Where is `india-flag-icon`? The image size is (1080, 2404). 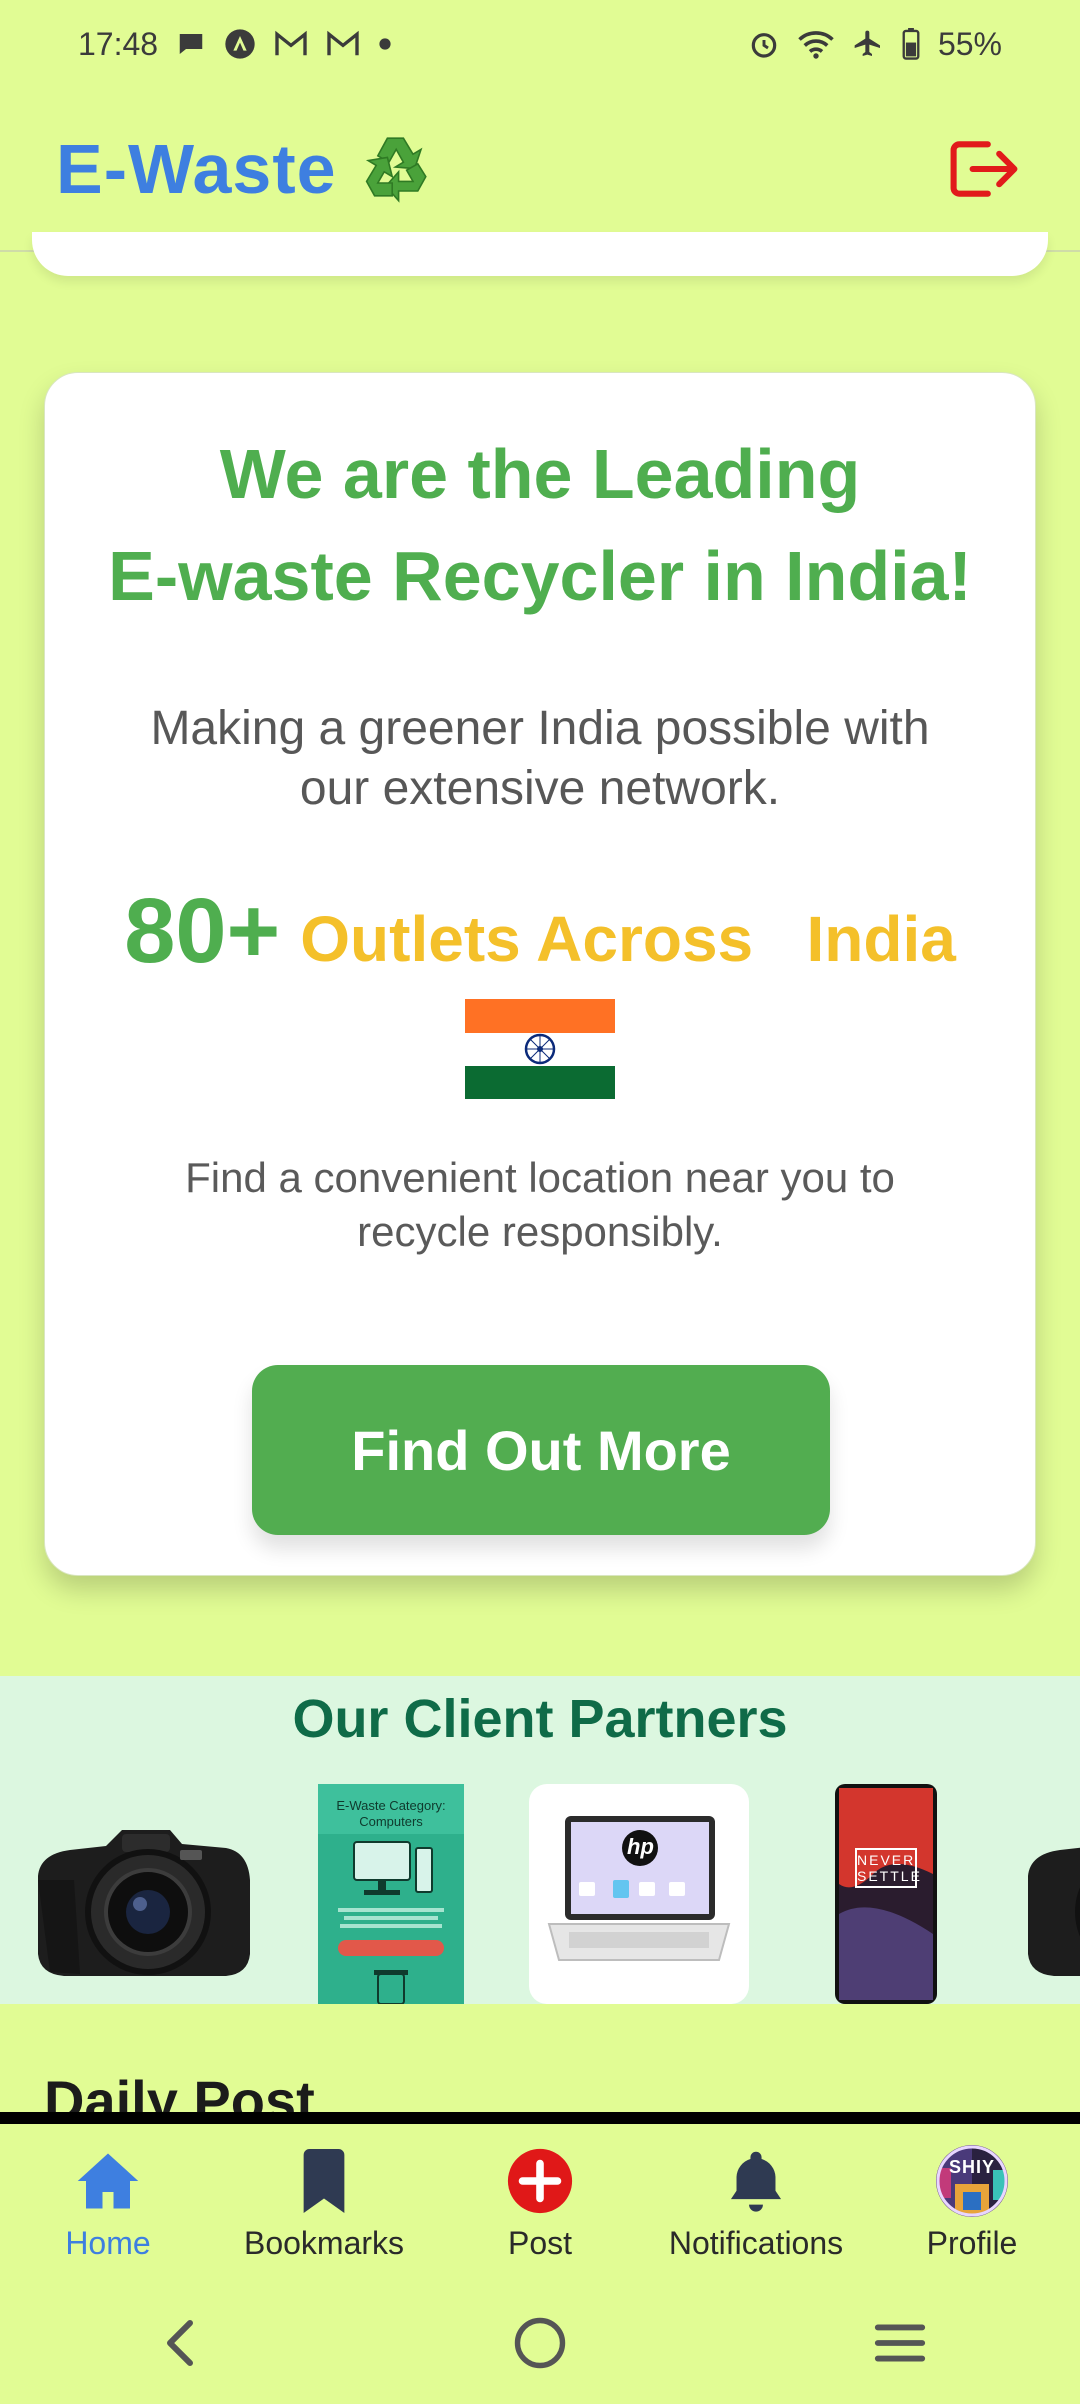 india-flag-icon is located at coordinates (540, 1049).